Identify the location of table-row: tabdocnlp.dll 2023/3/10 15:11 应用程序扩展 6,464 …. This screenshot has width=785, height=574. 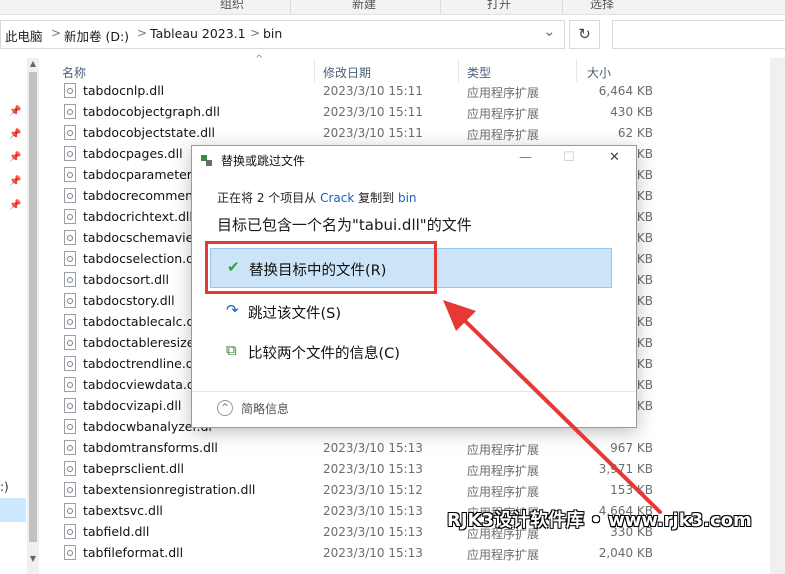
(367, 91).